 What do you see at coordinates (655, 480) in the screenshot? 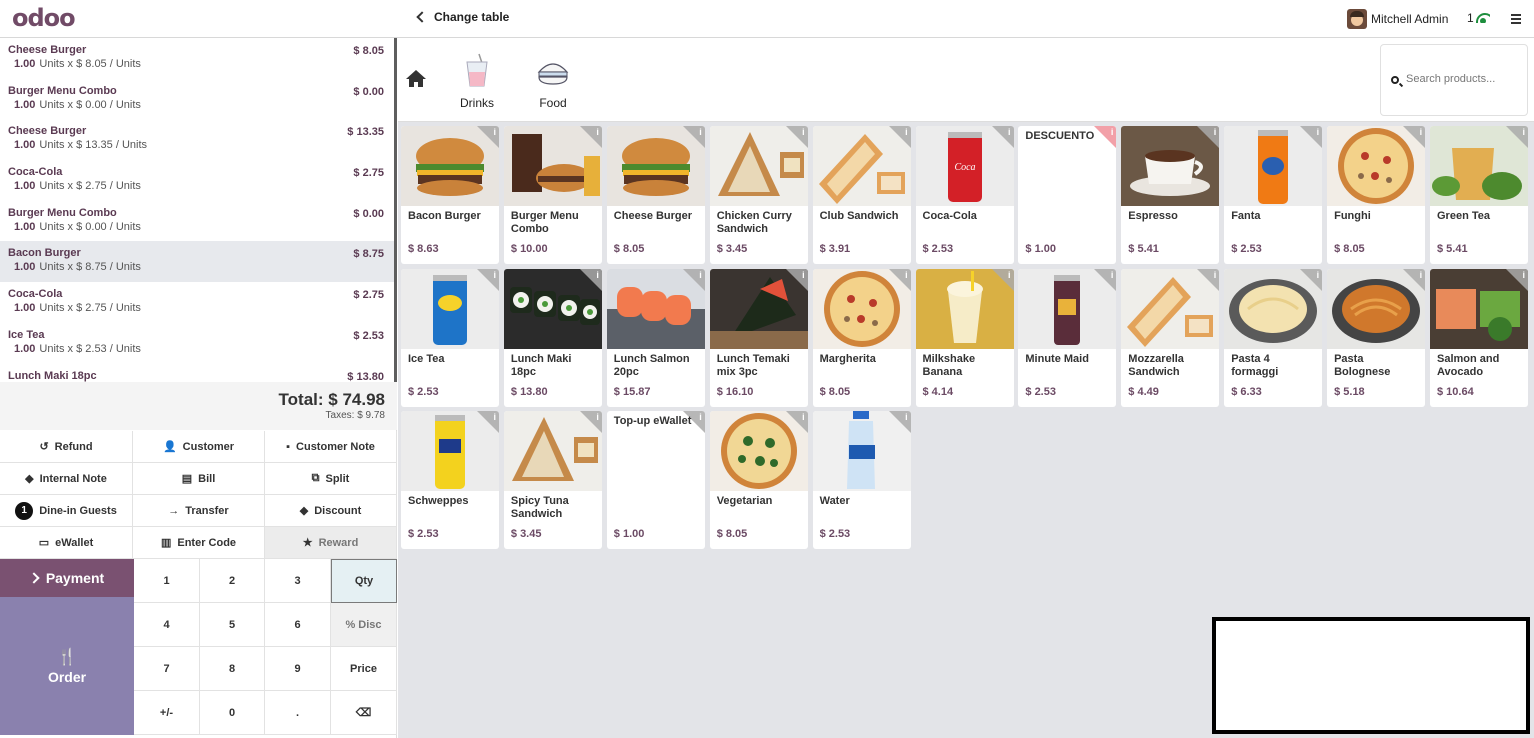
I see `product-card: i Top-up eWallet $ 1.00` at bounding box center [655, 480].